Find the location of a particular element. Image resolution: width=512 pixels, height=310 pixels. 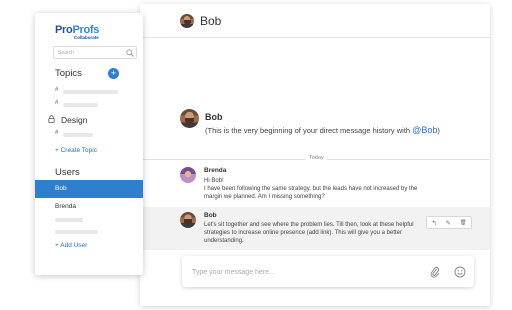

users-heading: Users is located at coordinates (67, 172).